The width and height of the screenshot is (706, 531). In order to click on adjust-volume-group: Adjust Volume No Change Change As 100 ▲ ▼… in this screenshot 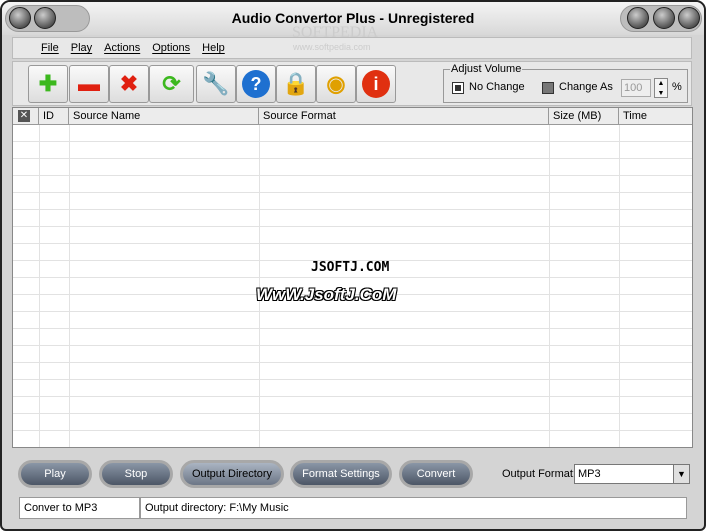, I will do `click(565, 83)`.